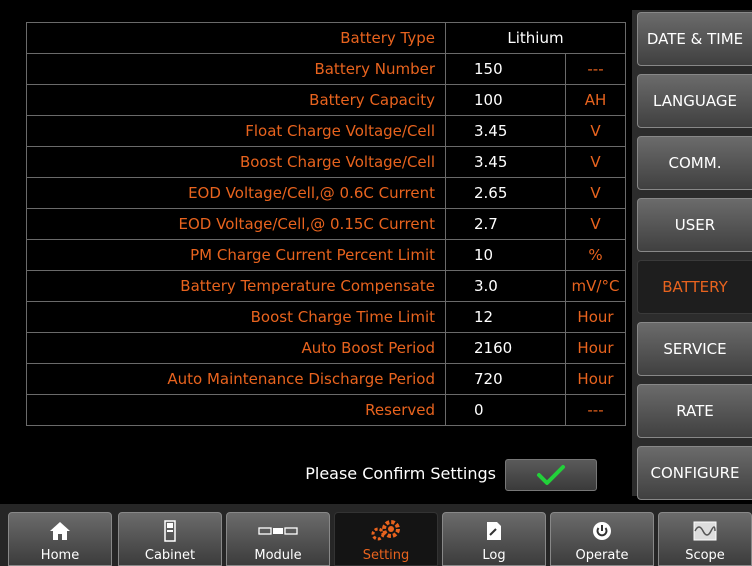 Image resolution: width=752 pixels, height=566 pixels. I want to click on tab-label: Module, so click(278, 555).